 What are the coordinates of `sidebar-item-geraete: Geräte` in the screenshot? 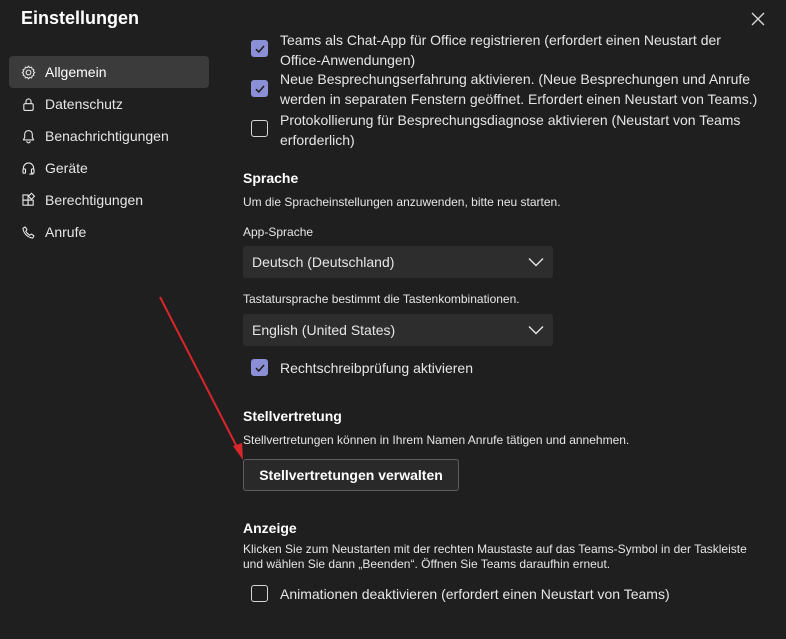 It's located at (109, 168).